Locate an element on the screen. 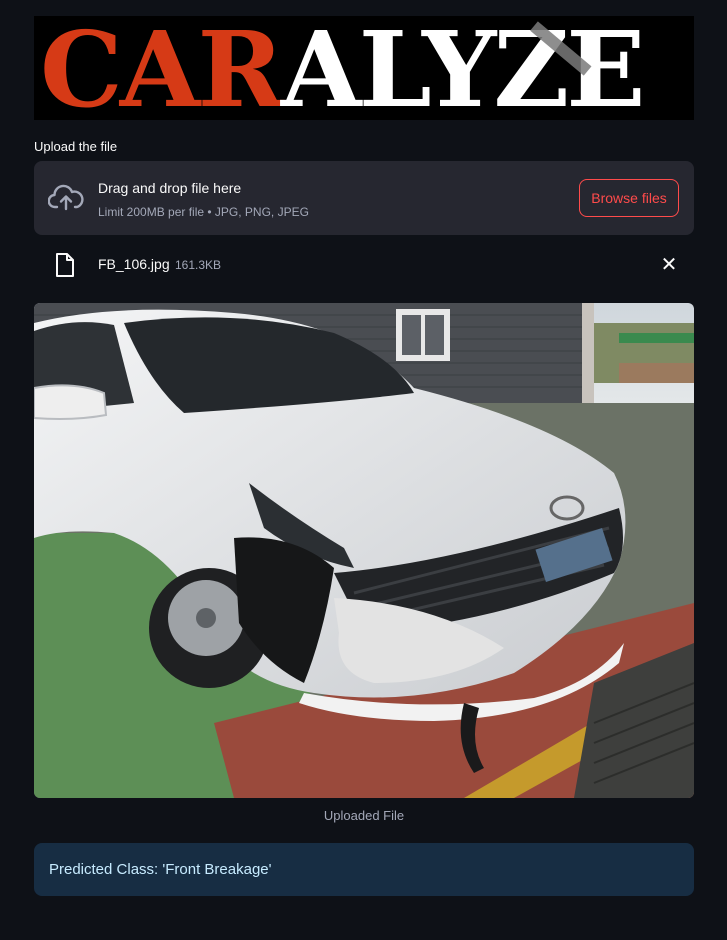 Image resolution: width=727 pixels, height=940 pixels. logo-part-car: CAR is located at coordinates (162, 68).